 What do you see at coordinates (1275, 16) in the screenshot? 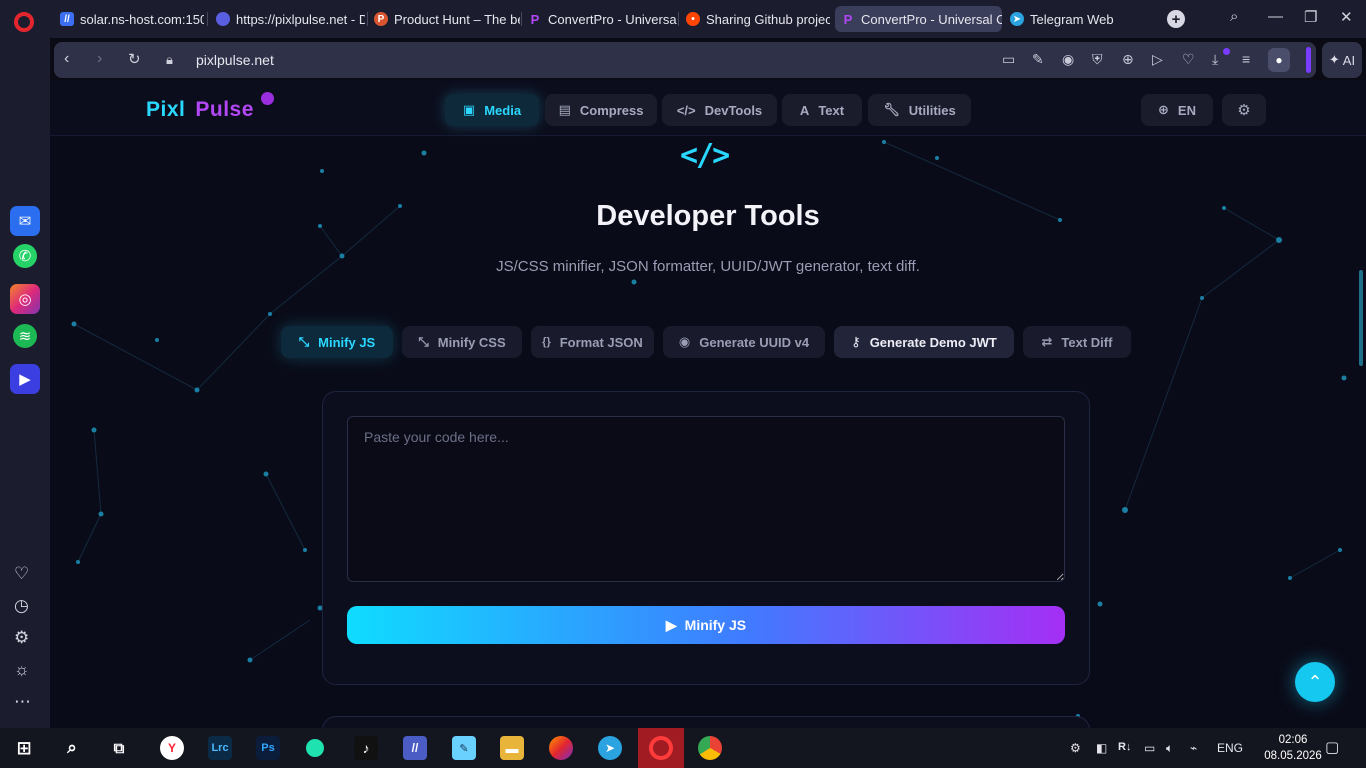
I see `minimize-icon: —` at bounding box center [1275, 16].